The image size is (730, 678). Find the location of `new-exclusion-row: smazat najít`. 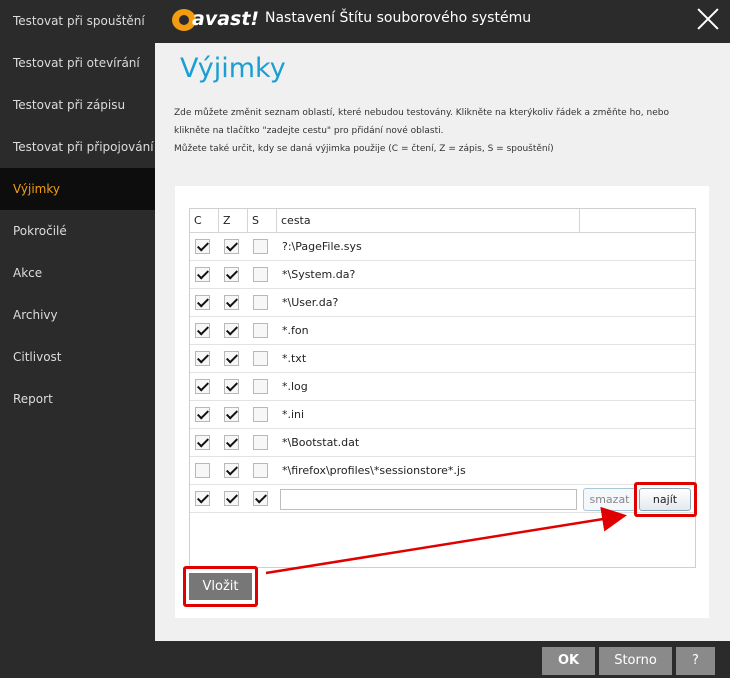

new-exclusion-row: smazat najít is located at coordinates (442, 499).